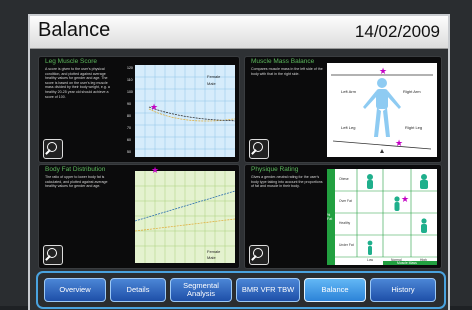 Image resolution: width=472 pixels, height=310 pixels. What do you see at coordinates (129, 116) in the screenshot?
I see `y-tick: 80` at bounding box center [129, 116].